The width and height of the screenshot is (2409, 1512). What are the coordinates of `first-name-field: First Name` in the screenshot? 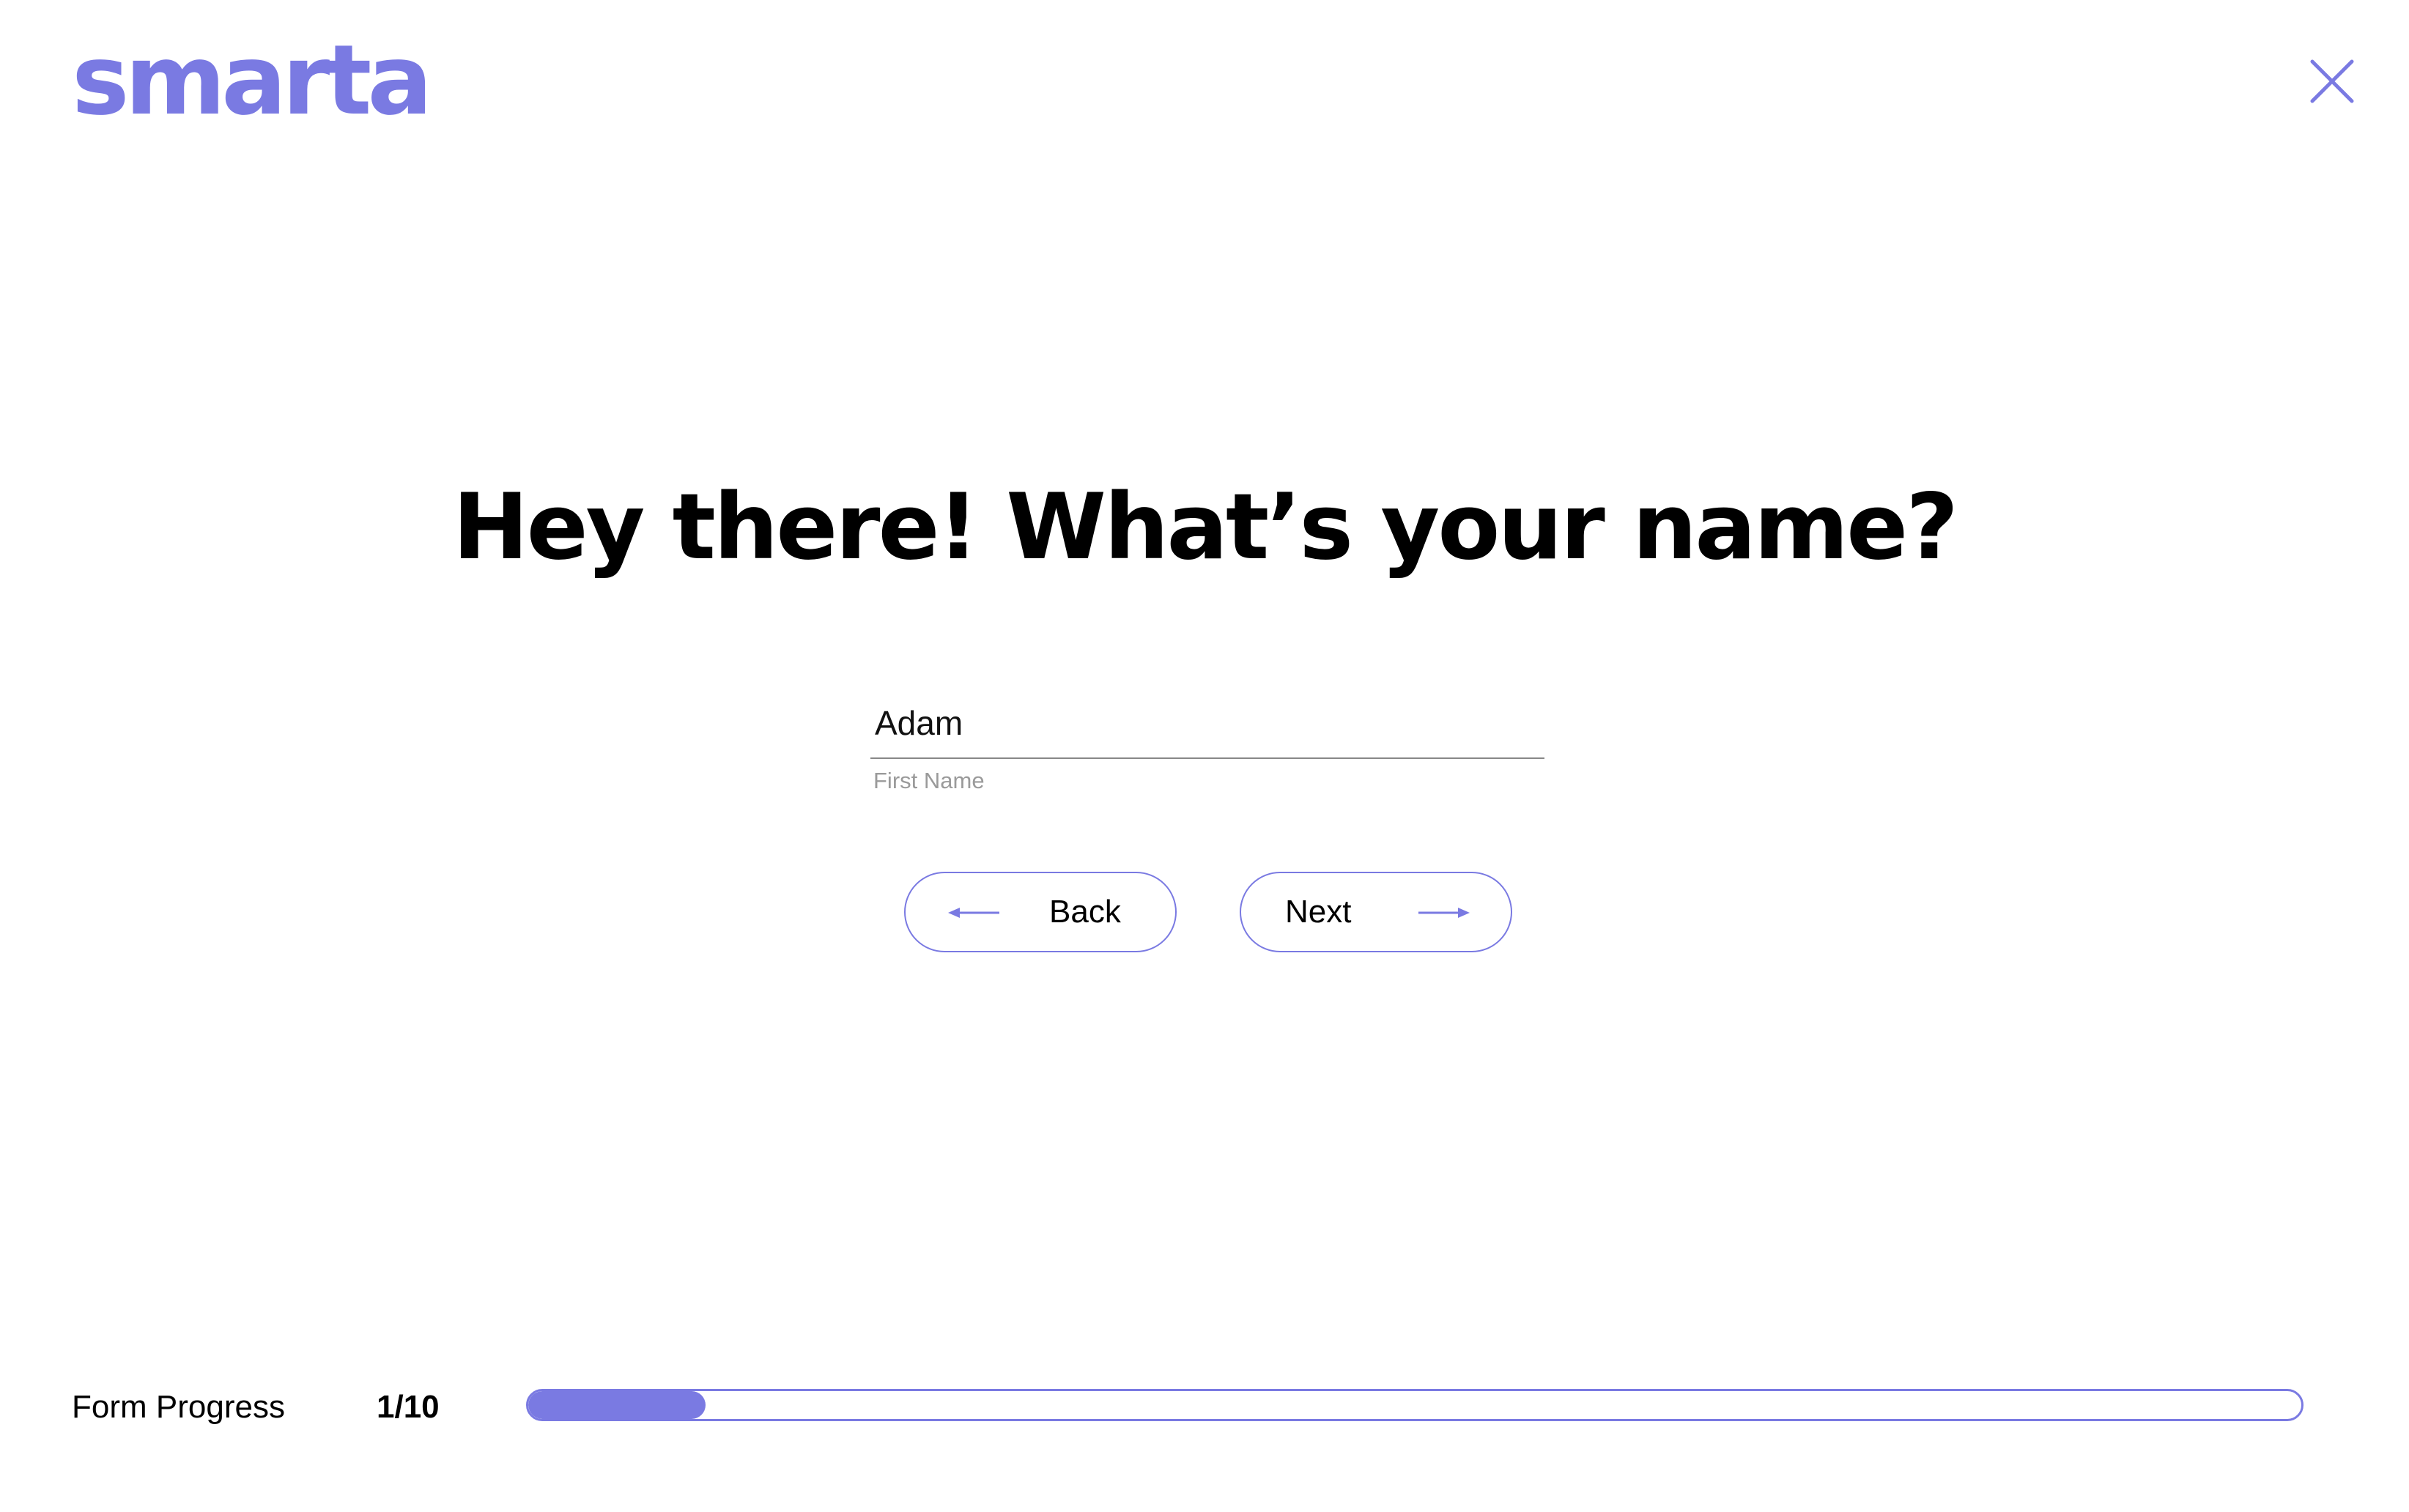 It's located at (1207, 741).